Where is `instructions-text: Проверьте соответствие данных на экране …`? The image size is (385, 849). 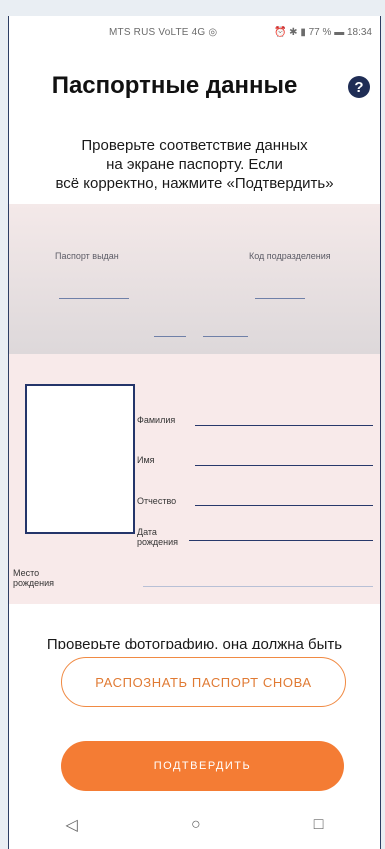 instructions-text: Проверьте соответствие данных на экране … is located at coordinates (194, 164).